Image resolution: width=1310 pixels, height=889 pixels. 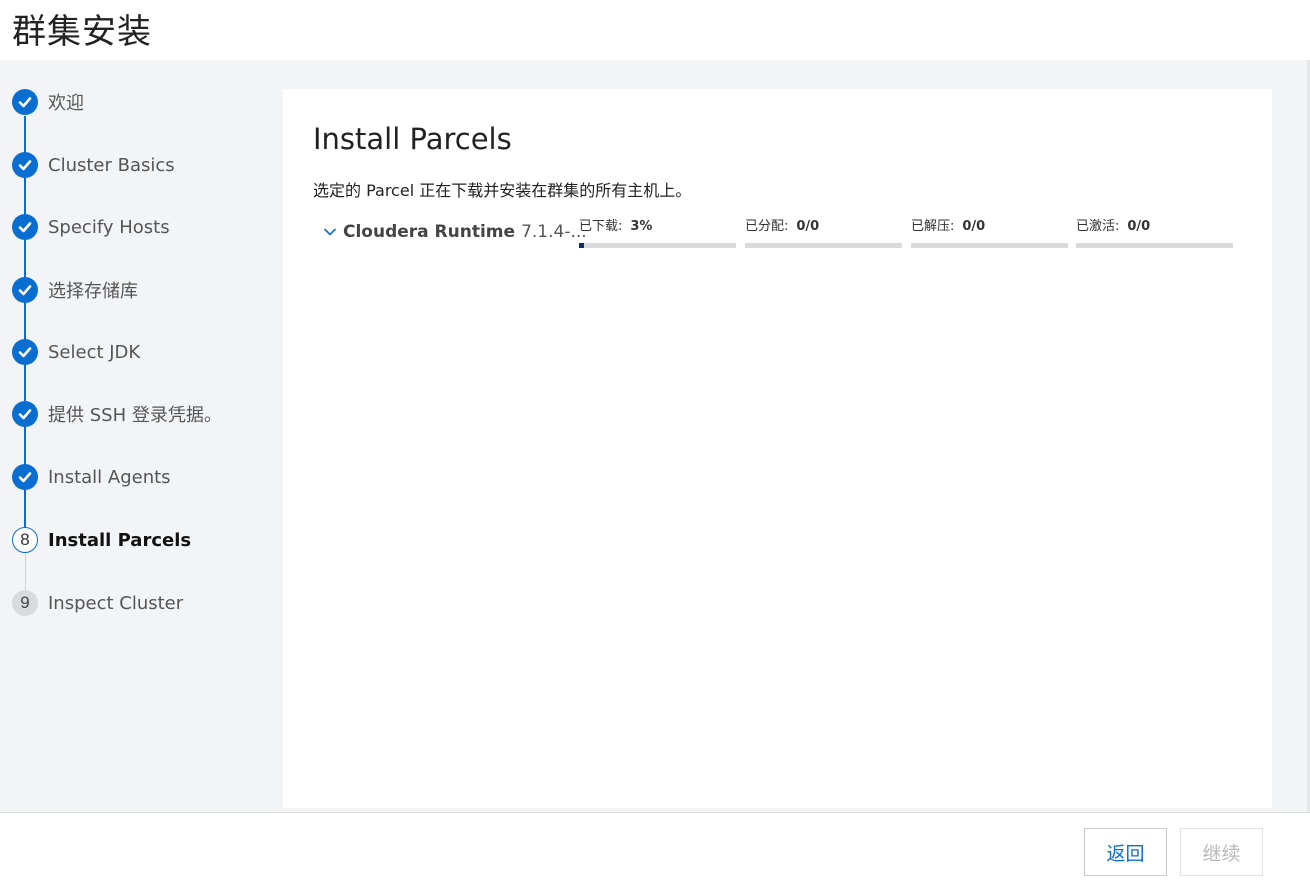 I want to click on step-number-badge: 8, so click(x=25, y=540).